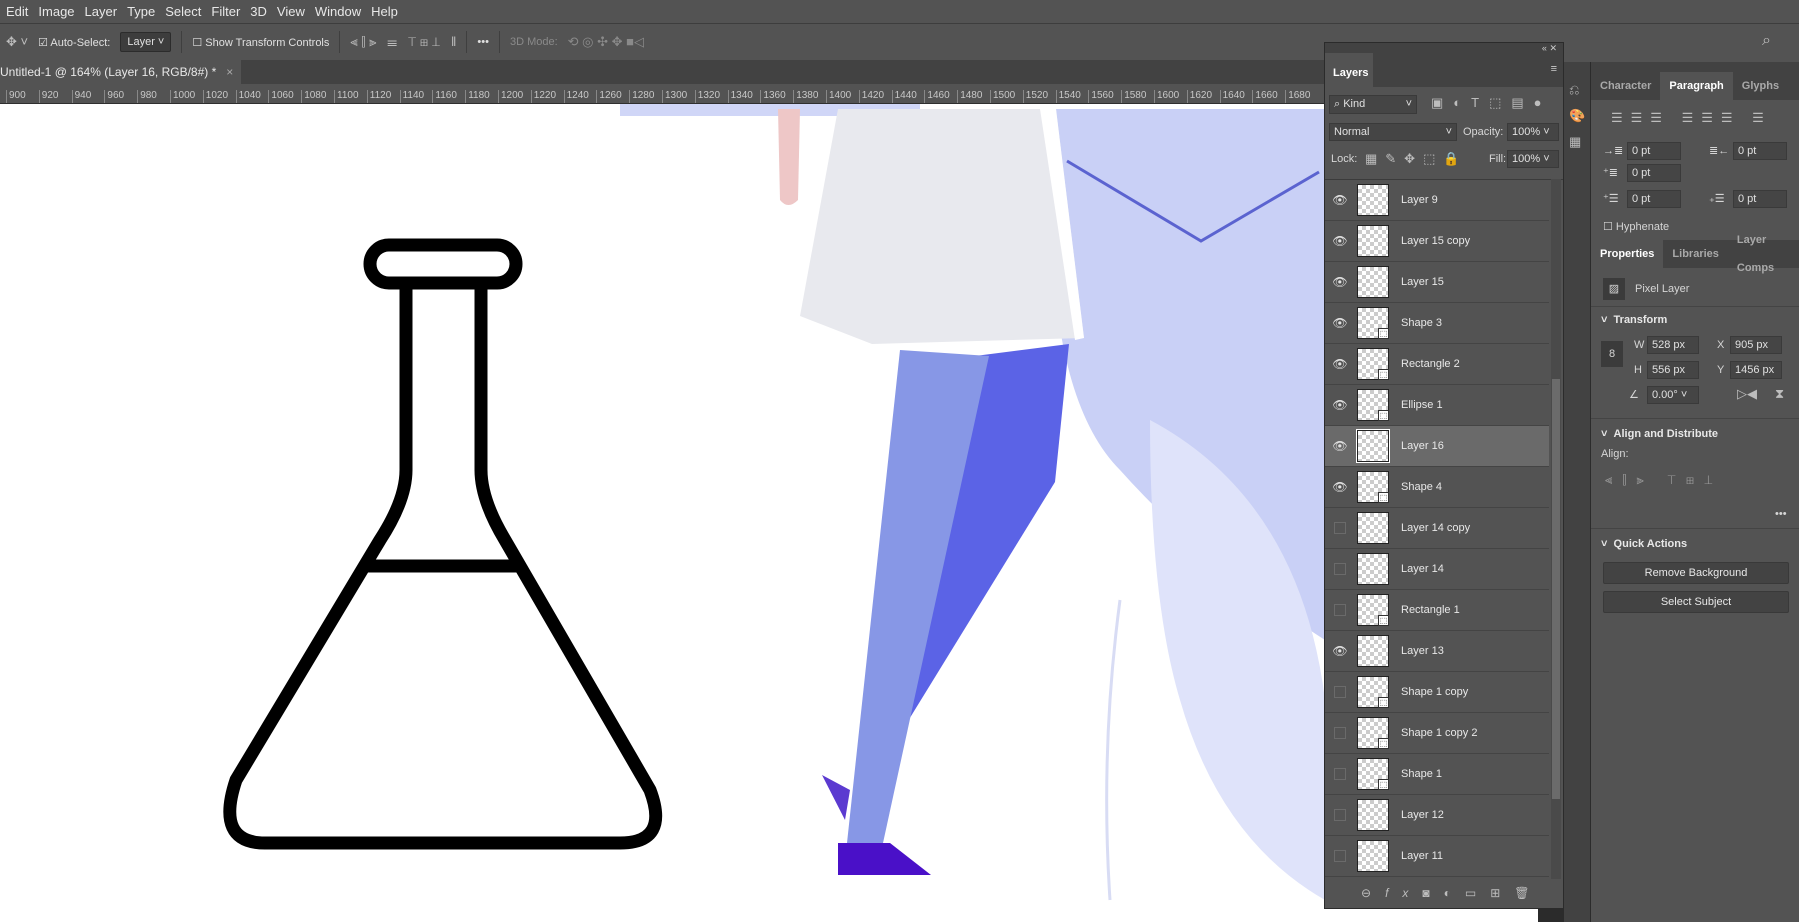 This screenshot has height=922, width=1799. I want to click on menu-view: View, so click(291, 11).